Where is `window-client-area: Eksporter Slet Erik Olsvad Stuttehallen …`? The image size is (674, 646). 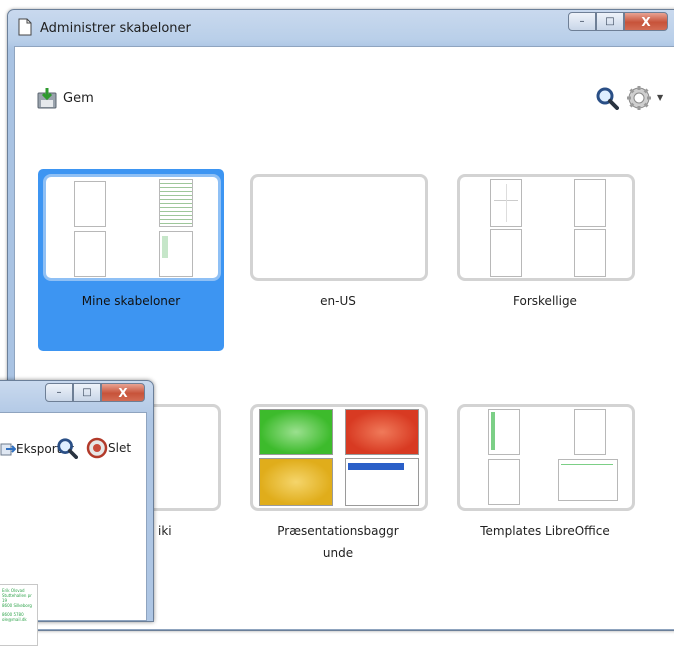 window-client-area: Eksporter Slet Erik Olsvad Stuttehallen … is located at coordinates (73, 529).